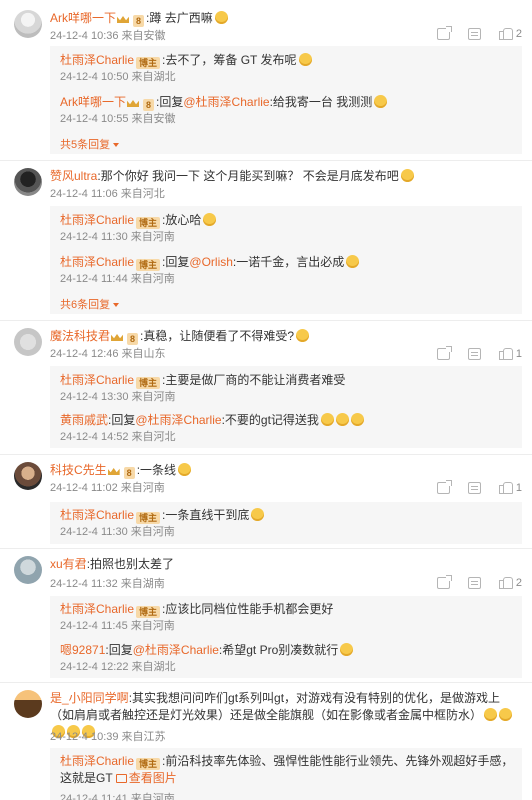  I want to click on reply-meta: 24-12-4 11:41 来自河南, so click(117, 796).